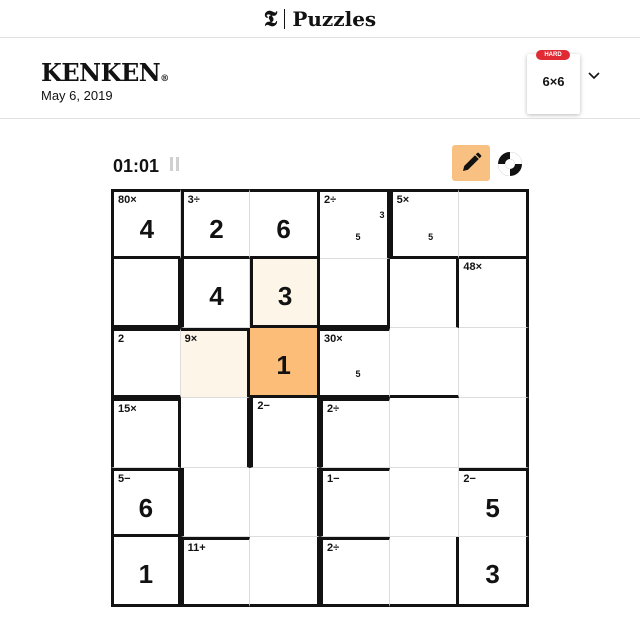  What do you see at coordinates (196, 548) in the screenshot?
I see `cage-clue: 11+` at bounding box center [196, 548].